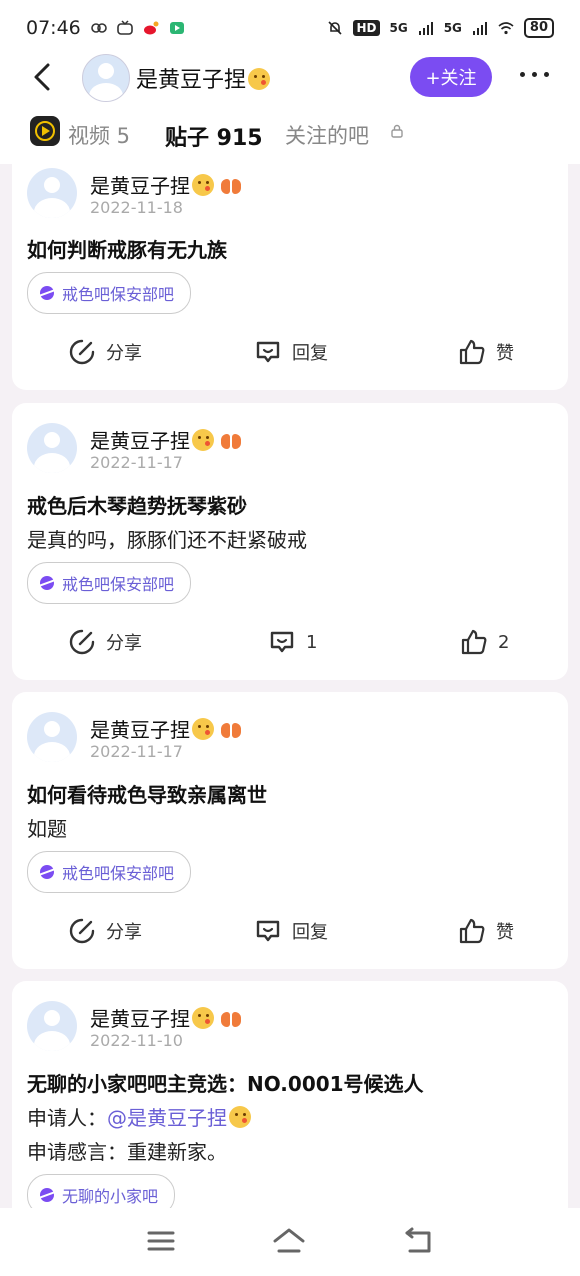 The image size is (580, 1276). What do you see at coordinates (176, 28) in the screenshot?
I see `game-notification-icon` at bounding box center [176, 28].